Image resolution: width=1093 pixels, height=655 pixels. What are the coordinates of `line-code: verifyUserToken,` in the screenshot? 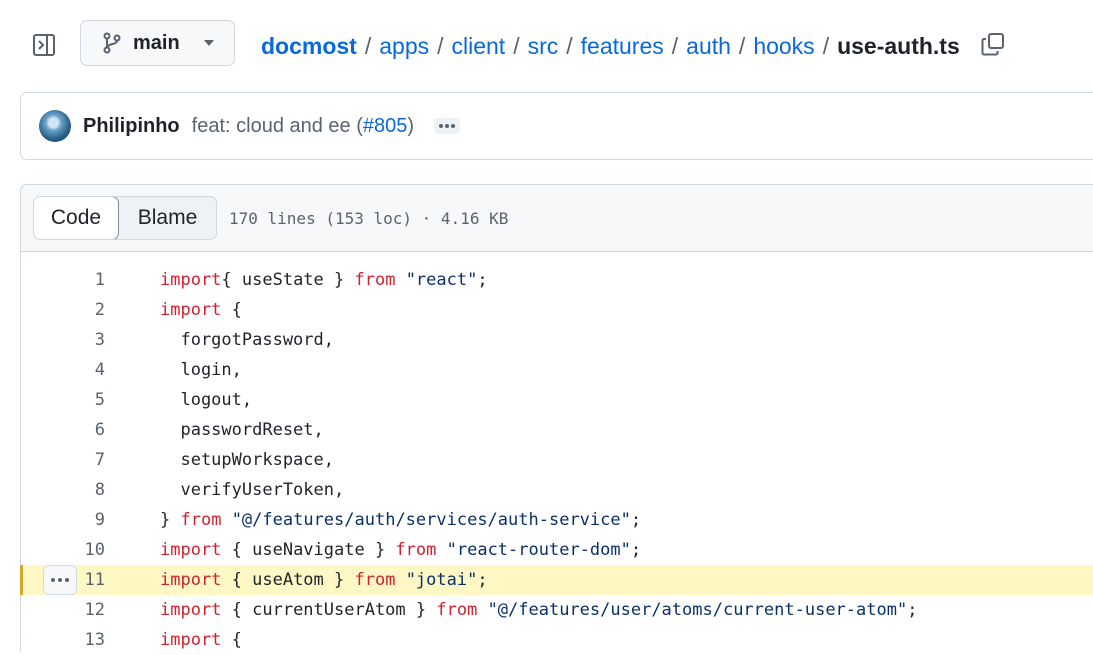 It's located at (252, 490).